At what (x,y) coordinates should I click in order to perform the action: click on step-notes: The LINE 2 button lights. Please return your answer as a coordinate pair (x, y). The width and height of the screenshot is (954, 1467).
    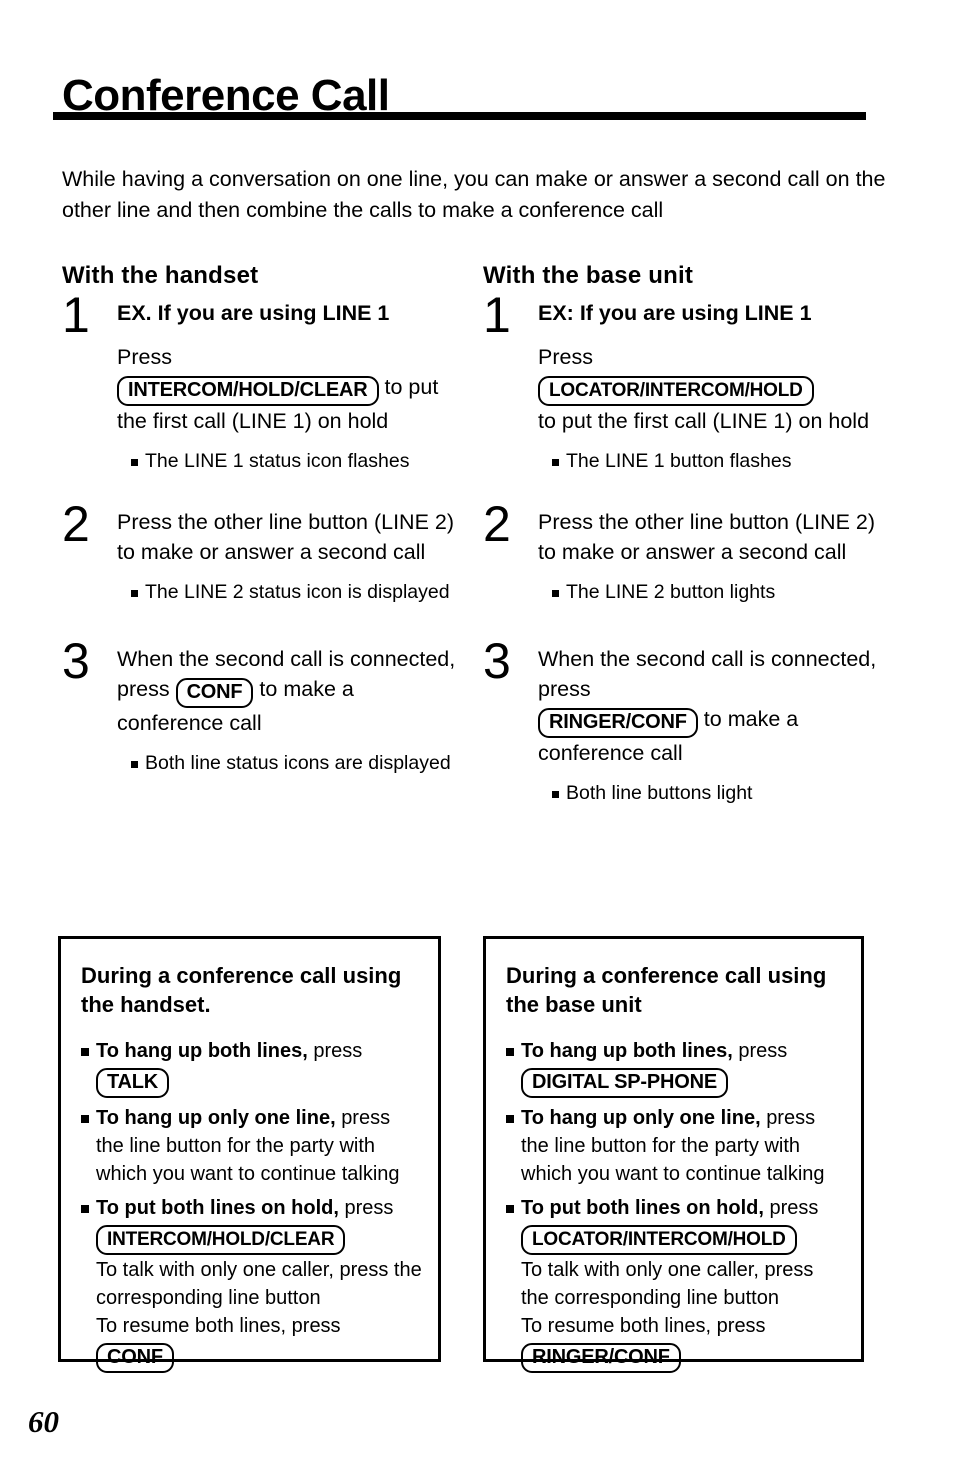
    Looking at the image, I should click on (710, 592).